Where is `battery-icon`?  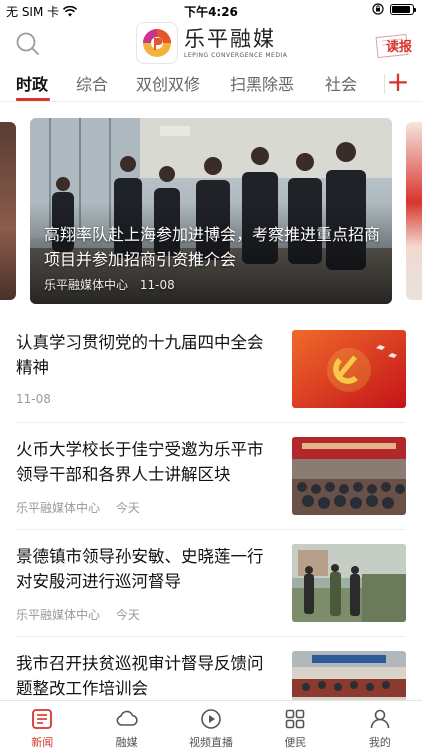 battery-icon is located at coordinates (403, 9).